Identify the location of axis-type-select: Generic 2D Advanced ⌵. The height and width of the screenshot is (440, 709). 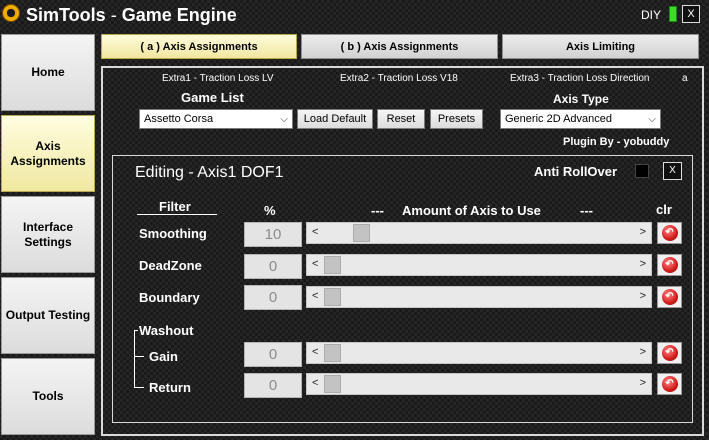
(580, 119).